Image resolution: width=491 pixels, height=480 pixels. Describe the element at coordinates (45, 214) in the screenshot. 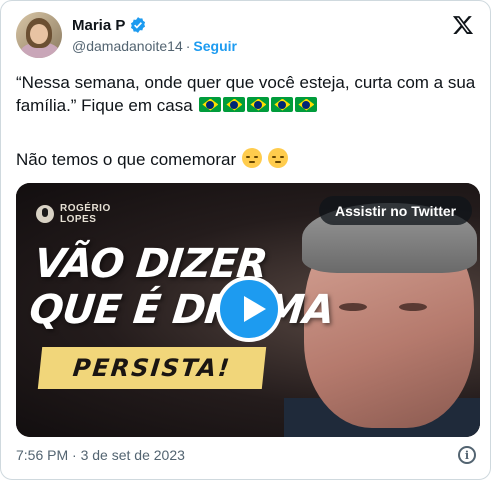

I see `microphone-icon` at that location.